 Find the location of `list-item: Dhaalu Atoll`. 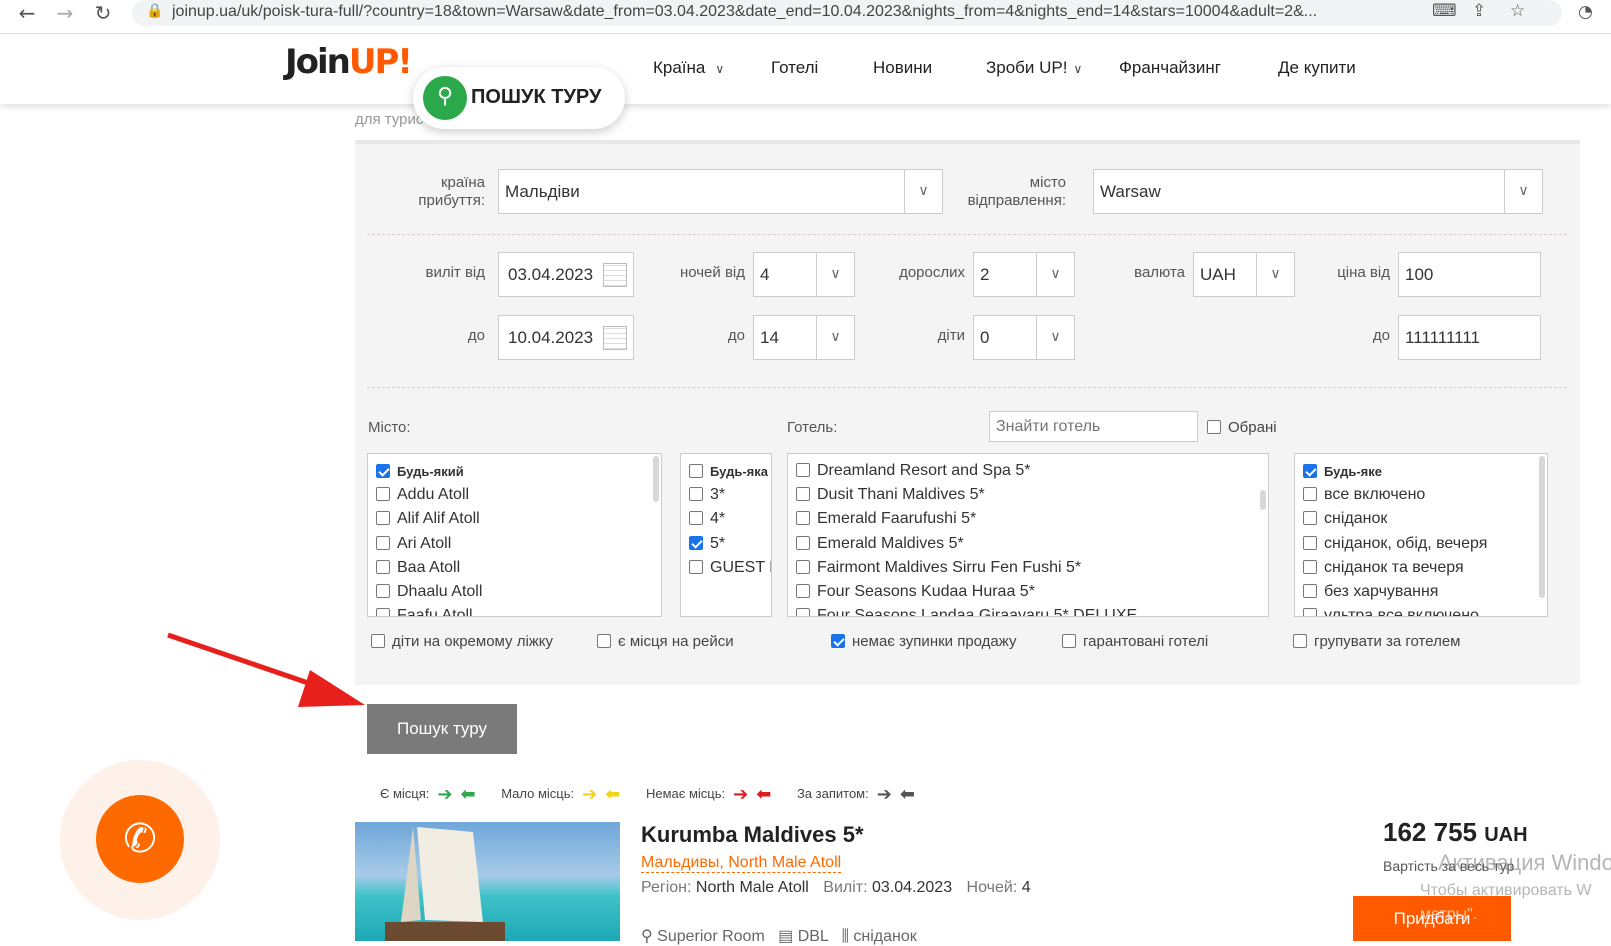

list-item: Dhaalu Atoll is located at coordinates (429, 592).